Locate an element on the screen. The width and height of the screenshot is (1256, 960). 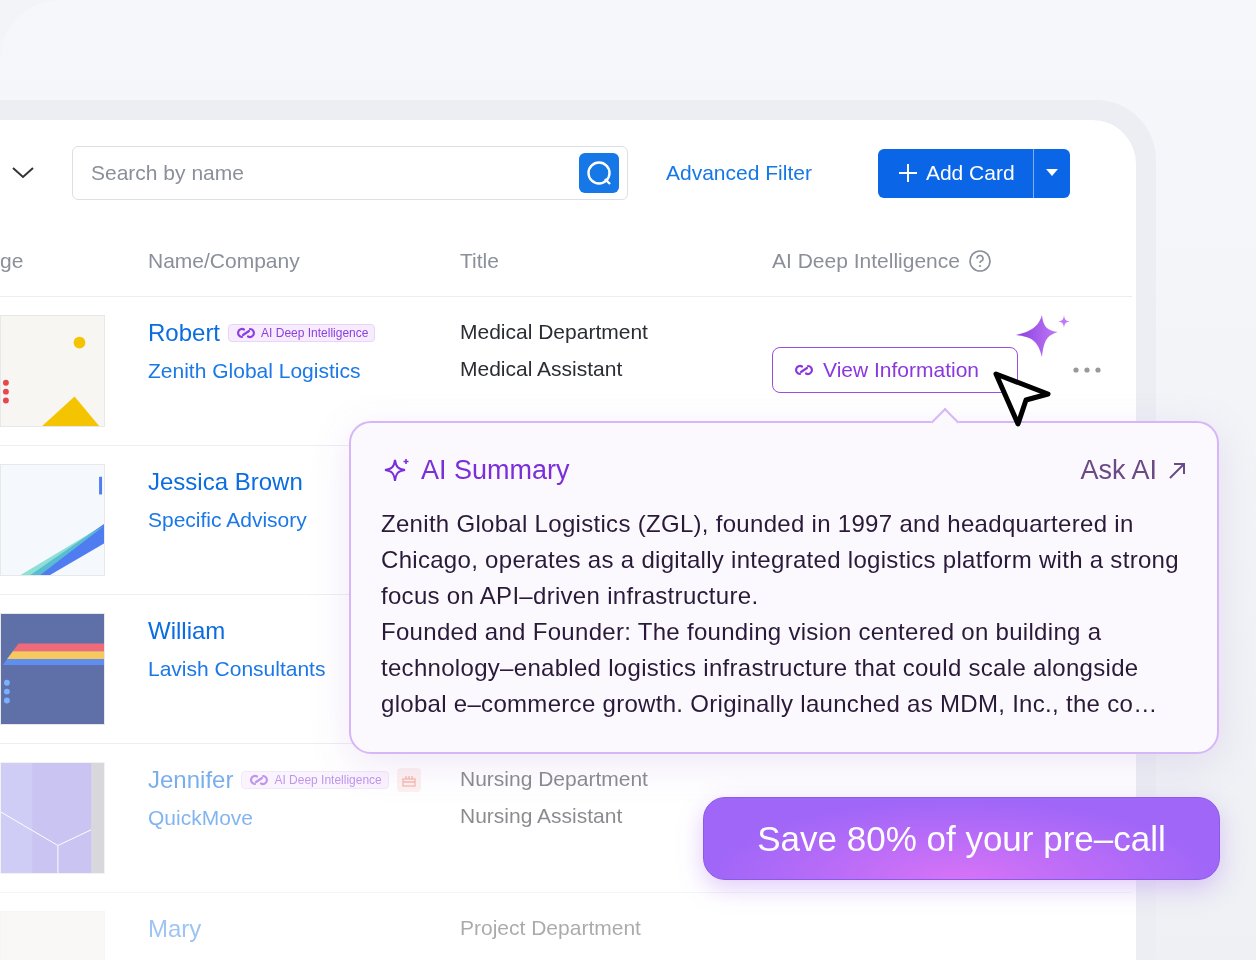
promo-banner: Save 80% of your pre–call is located at coordinates (961, 838).